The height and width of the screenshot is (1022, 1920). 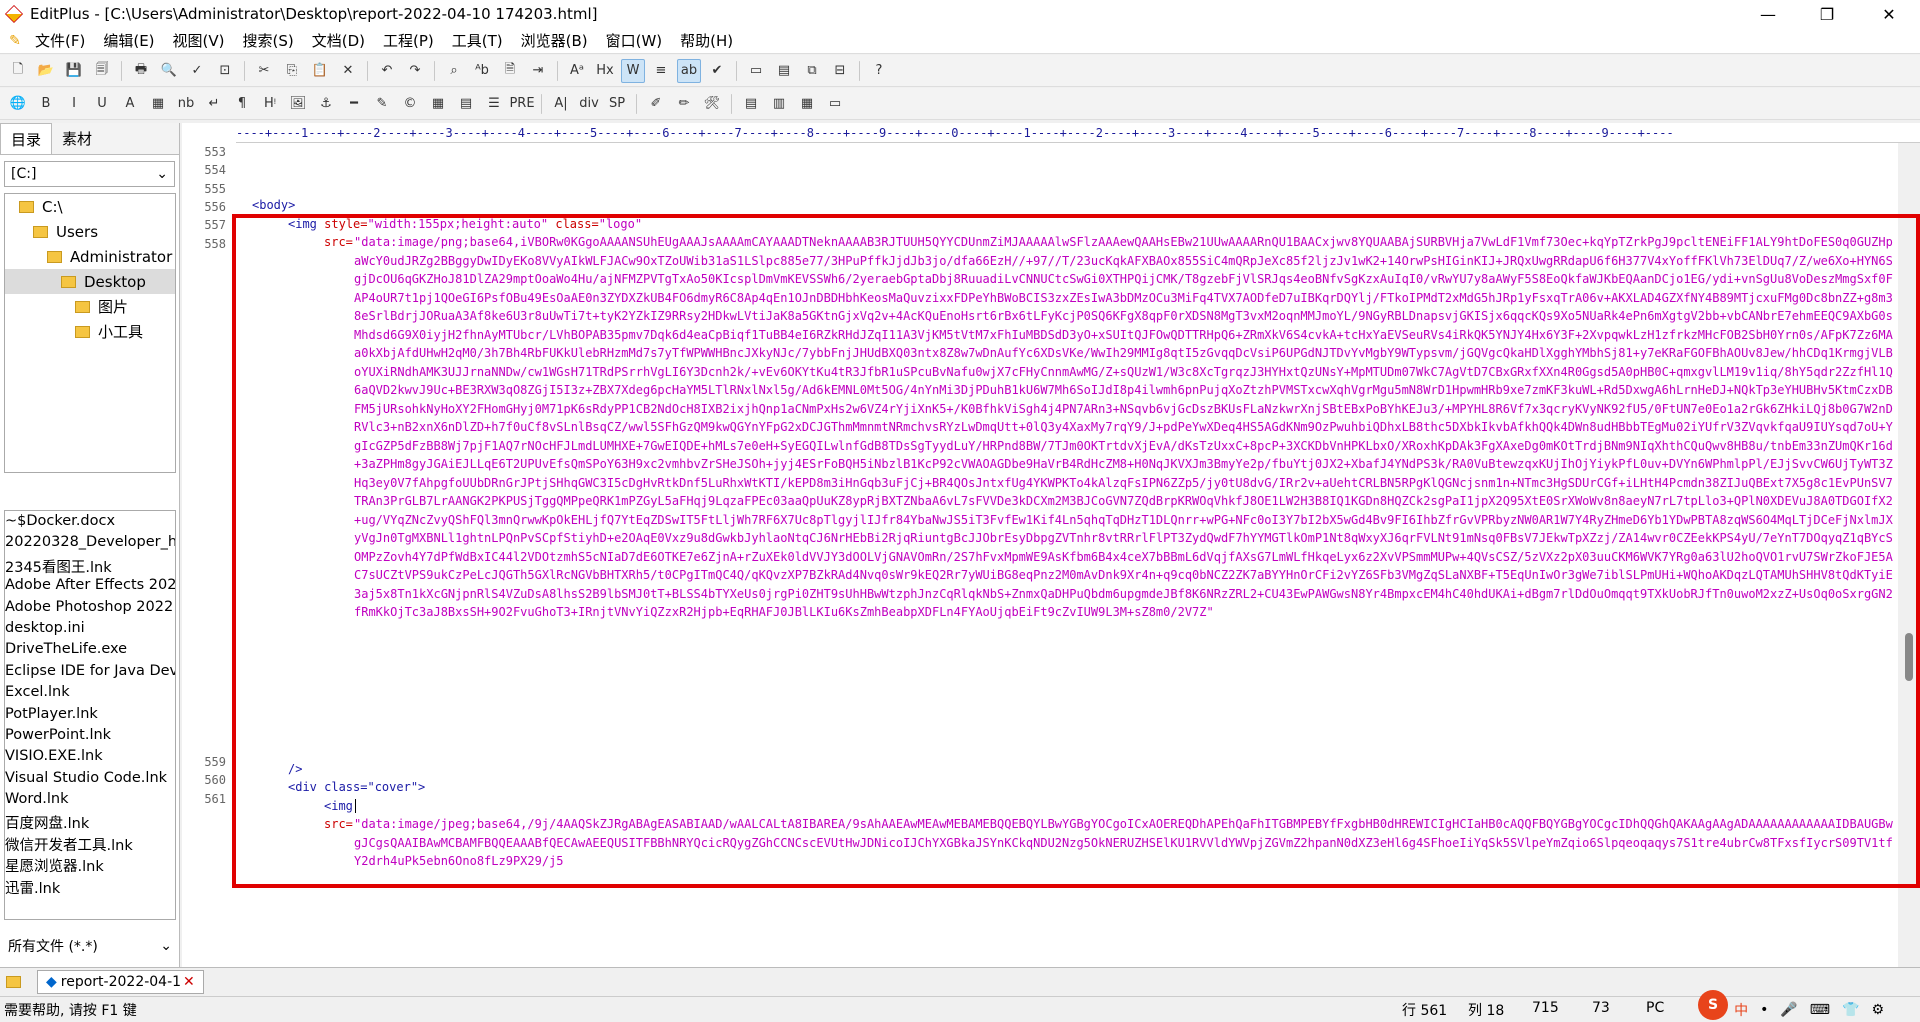 I want to click on file-list-item: ~$Docker.docx, so click(x=90, y=523).